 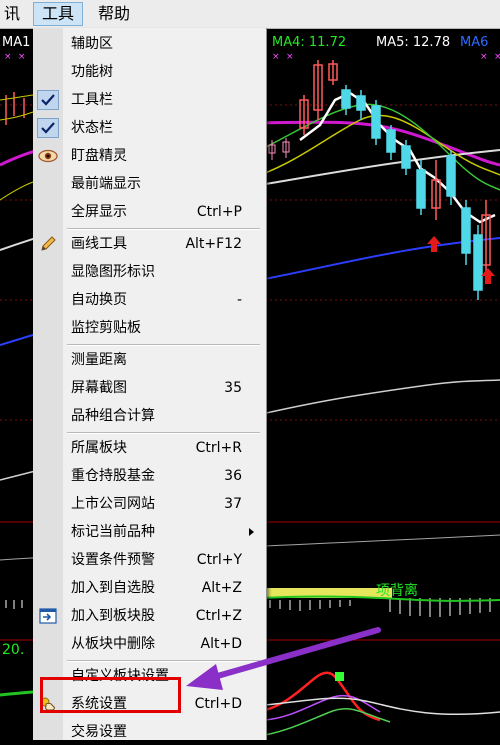 I want to click on menu-item-label: 所属板块, so click(x=99, y=448).